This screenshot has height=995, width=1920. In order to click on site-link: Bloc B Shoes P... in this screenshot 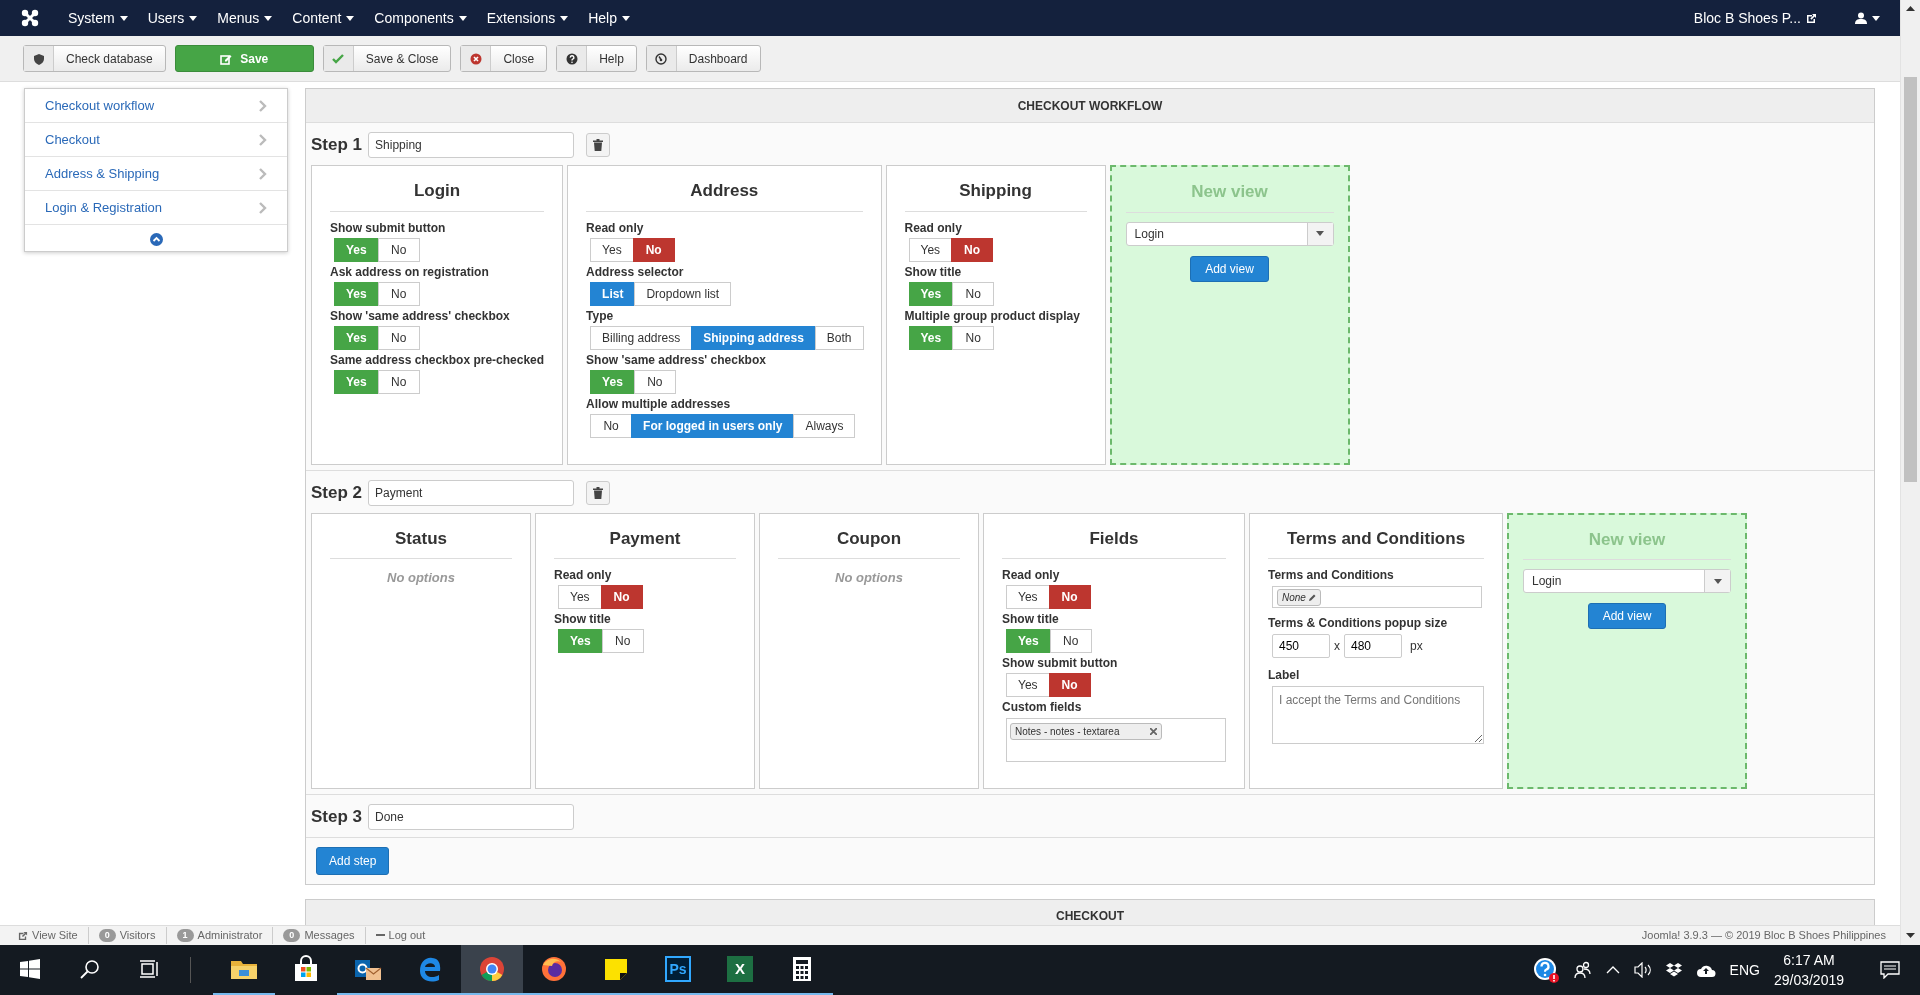, I will do `click(1755, 18)`.